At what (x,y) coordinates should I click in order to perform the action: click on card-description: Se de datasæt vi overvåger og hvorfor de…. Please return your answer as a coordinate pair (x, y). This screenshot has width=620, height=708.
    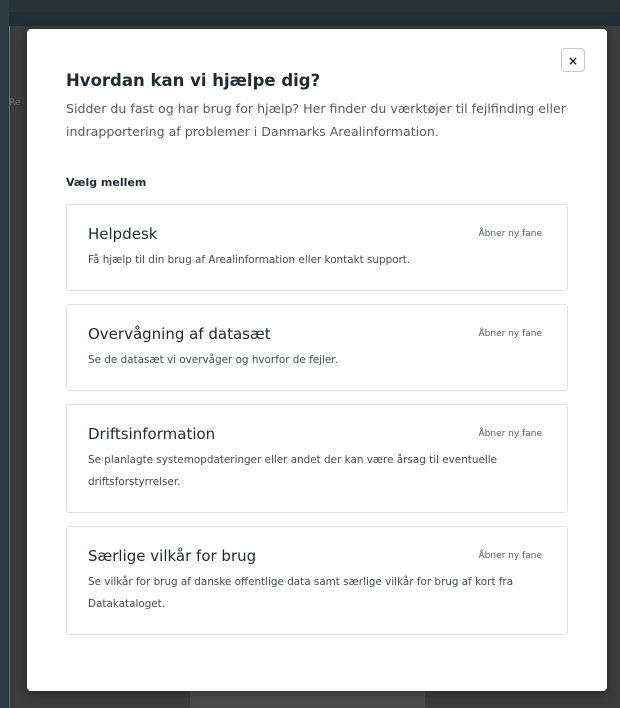
    Looking at the image, I should click on (213, 360).